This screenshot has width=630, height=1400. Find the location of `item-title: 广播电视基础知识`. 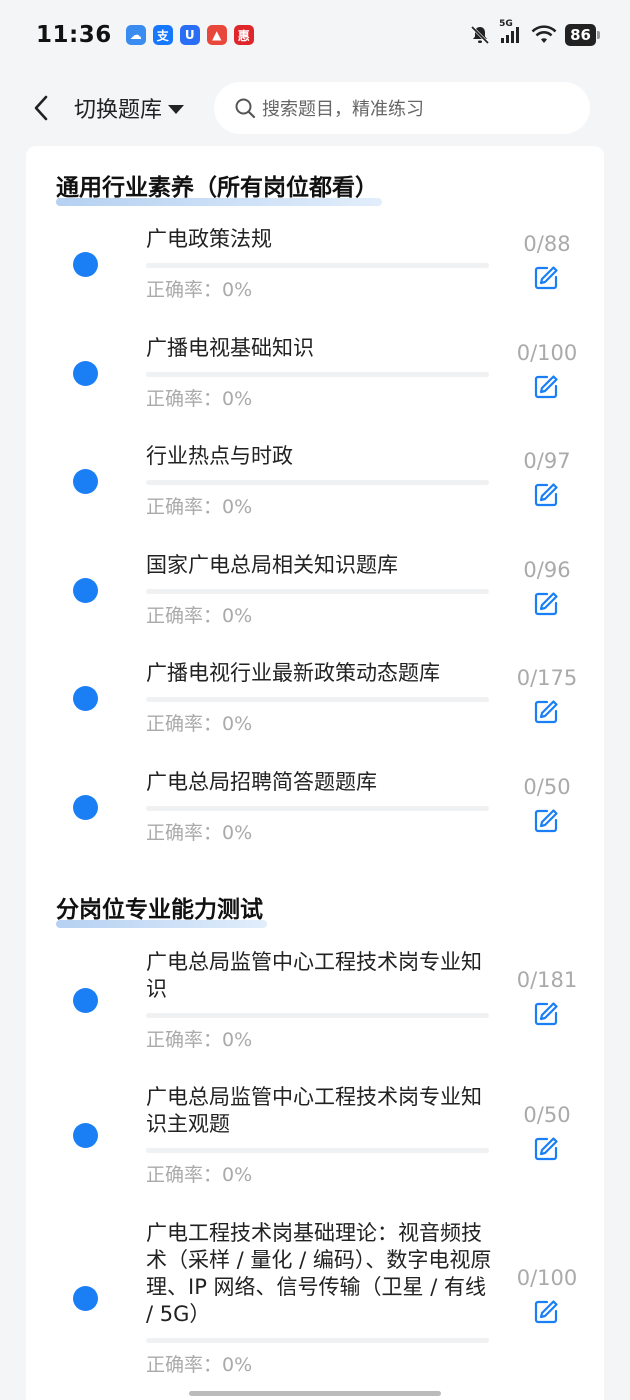

item-title: 广播电视基础知识 is located at coordinates (230, 348).